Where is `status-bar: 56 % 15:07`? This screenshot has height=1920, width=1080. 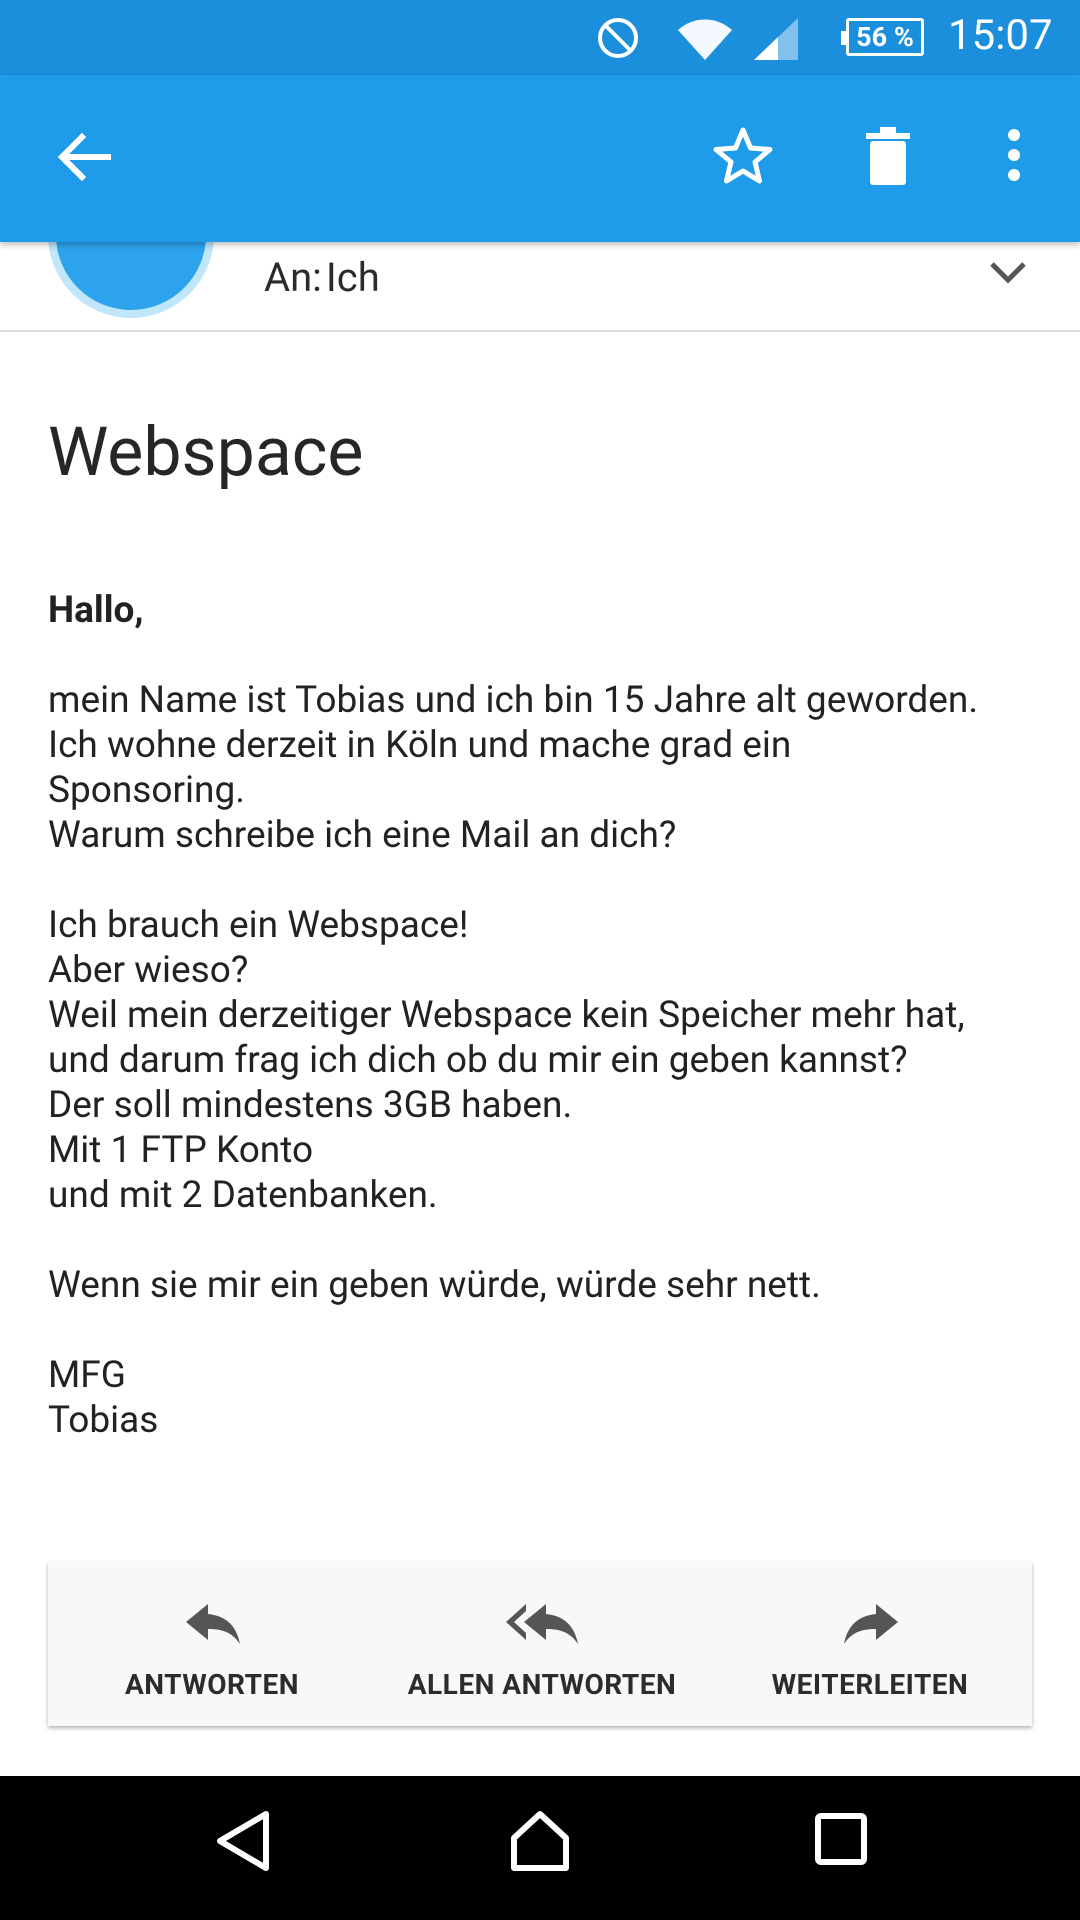
status-bar: 56 % 15:07 is located at coordinates (540, 37).